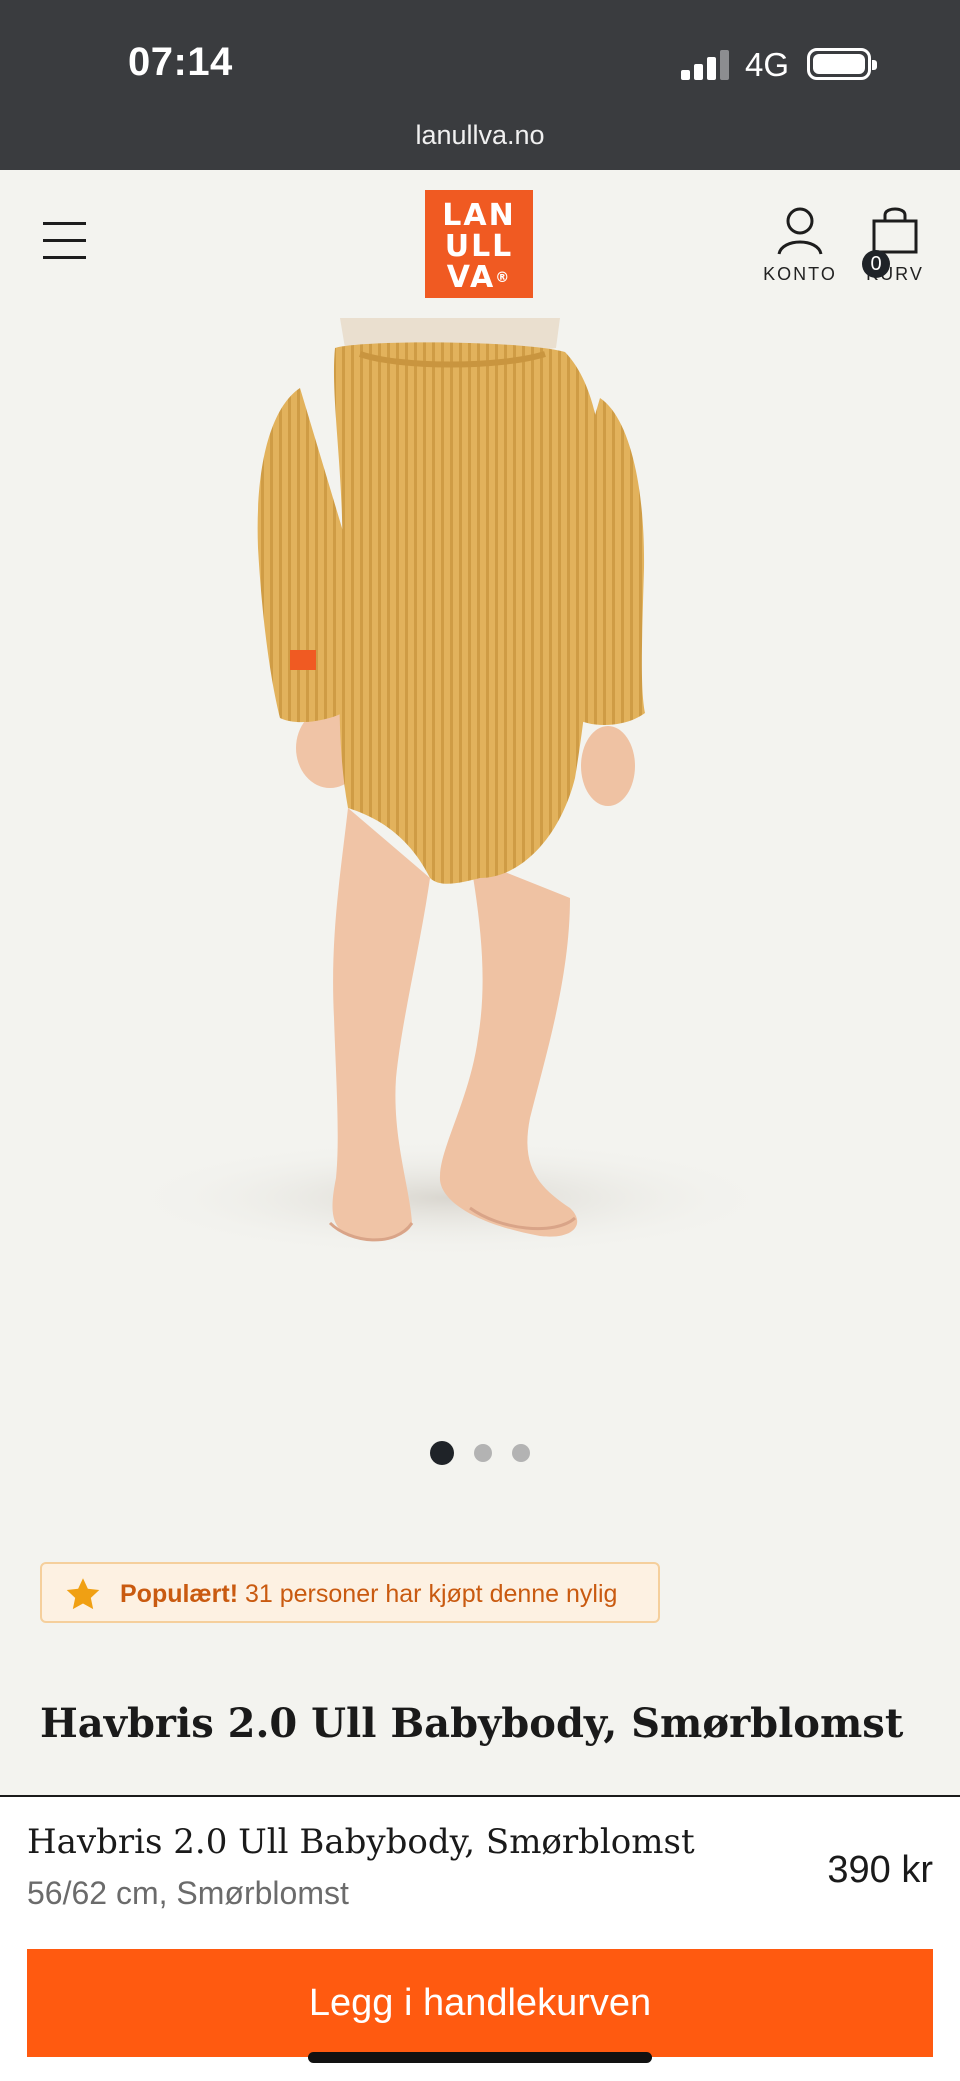  Describe the element at coordinates (480, 85) in the screenshot. I see `status-bar: 07:14 4G lanullva.no` at that location.